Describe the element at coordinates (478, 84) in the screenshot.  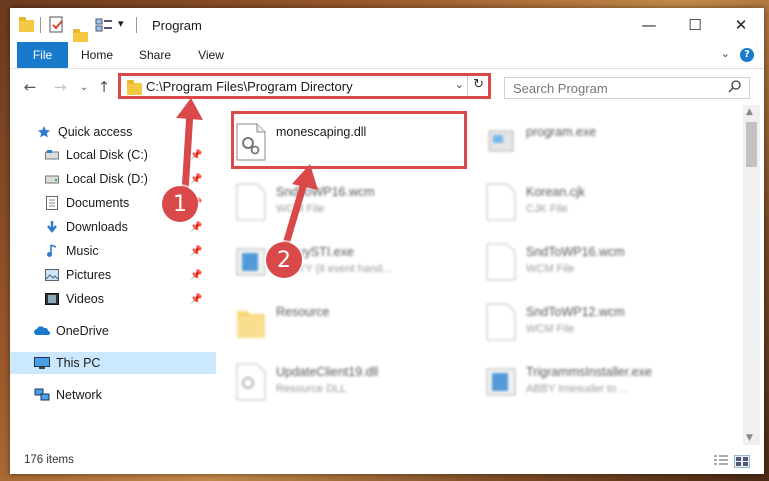
I see `refresh-icon: ↻` at that location.